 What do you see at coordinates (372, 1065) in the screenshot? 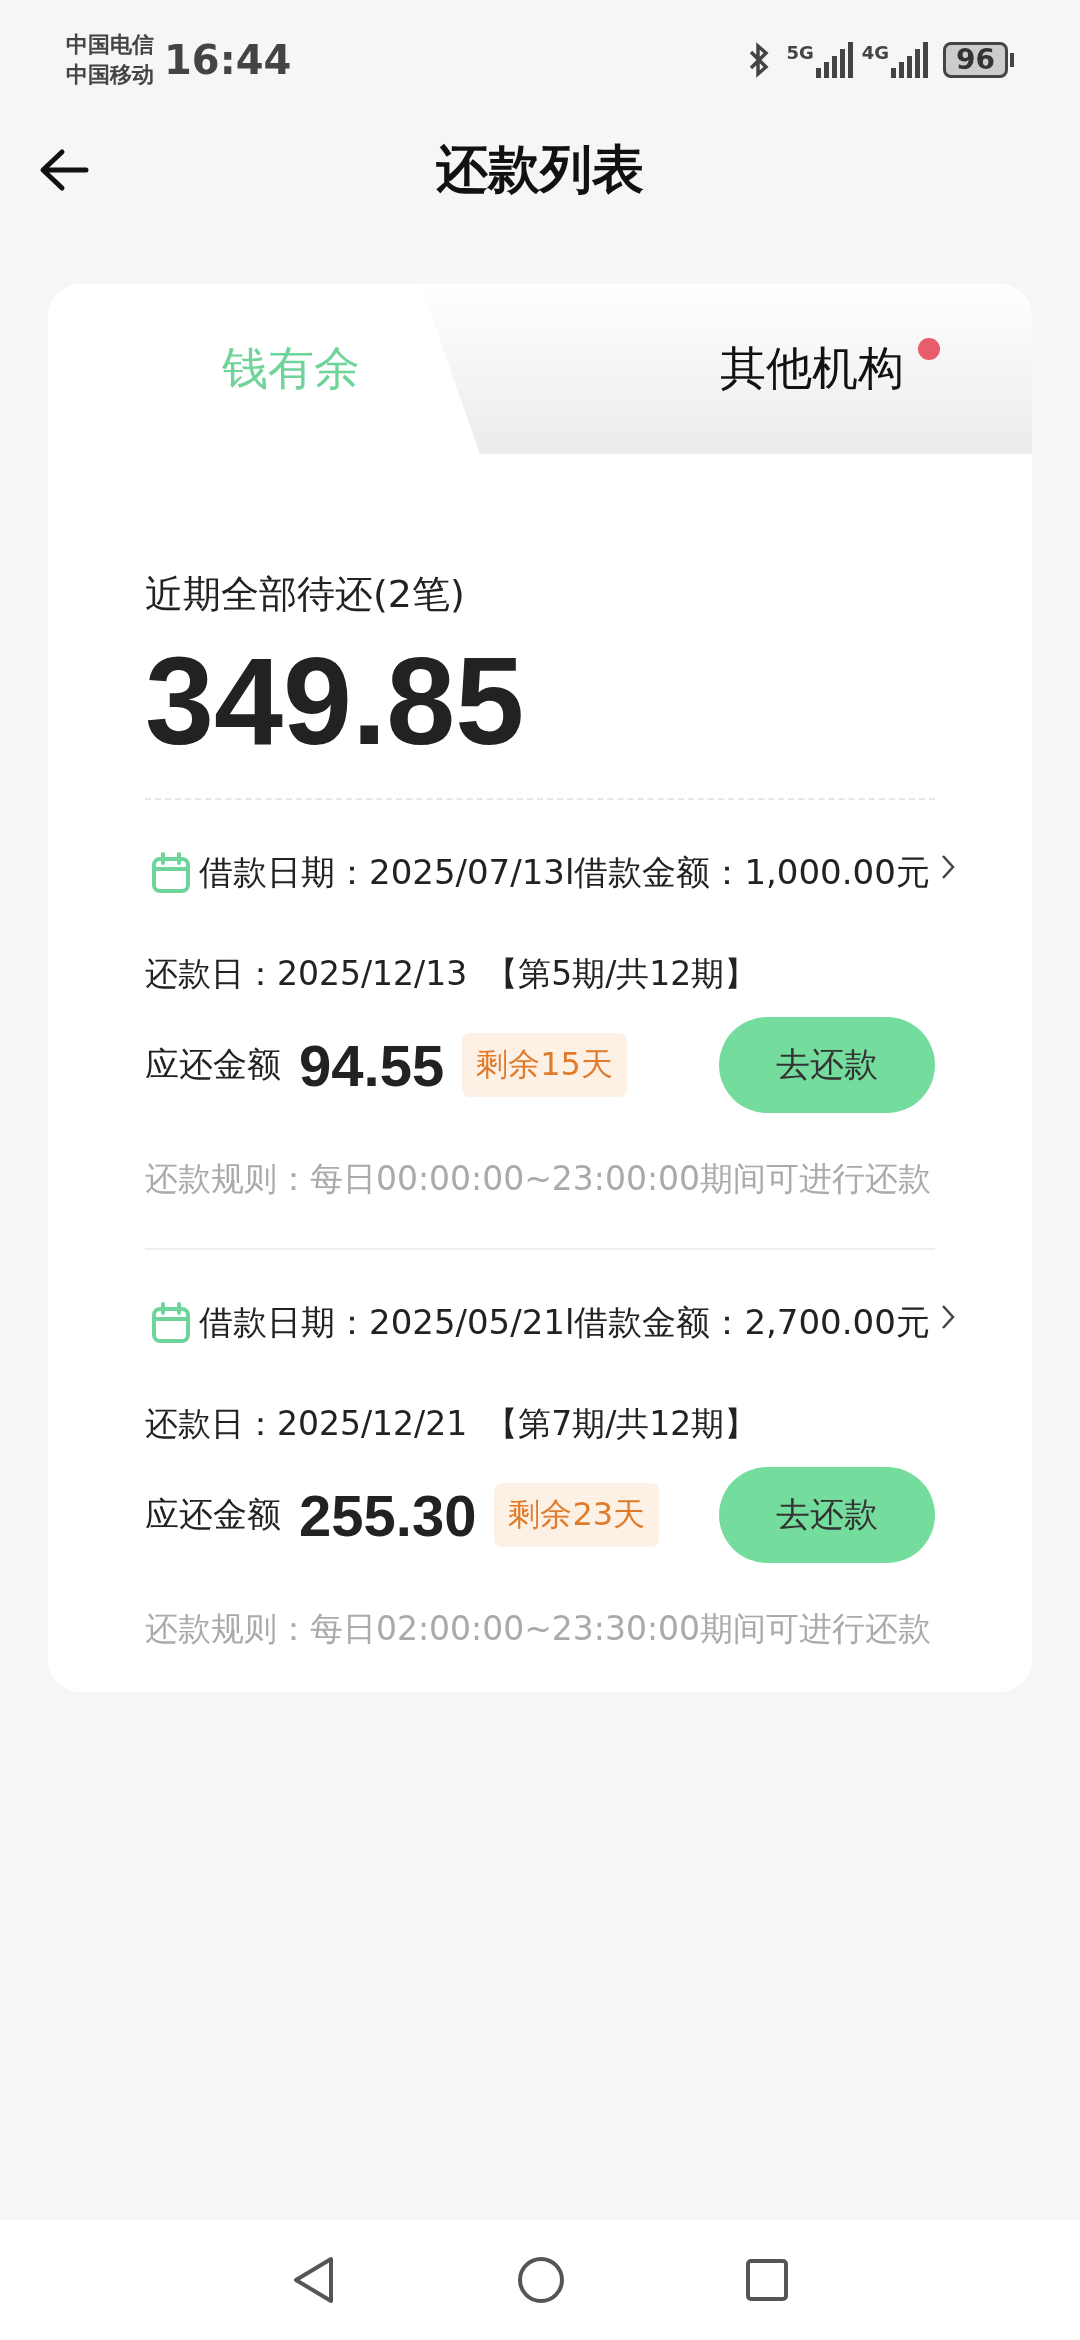
I see `amount-due: 94.55` at bounding box center [372, 1065].